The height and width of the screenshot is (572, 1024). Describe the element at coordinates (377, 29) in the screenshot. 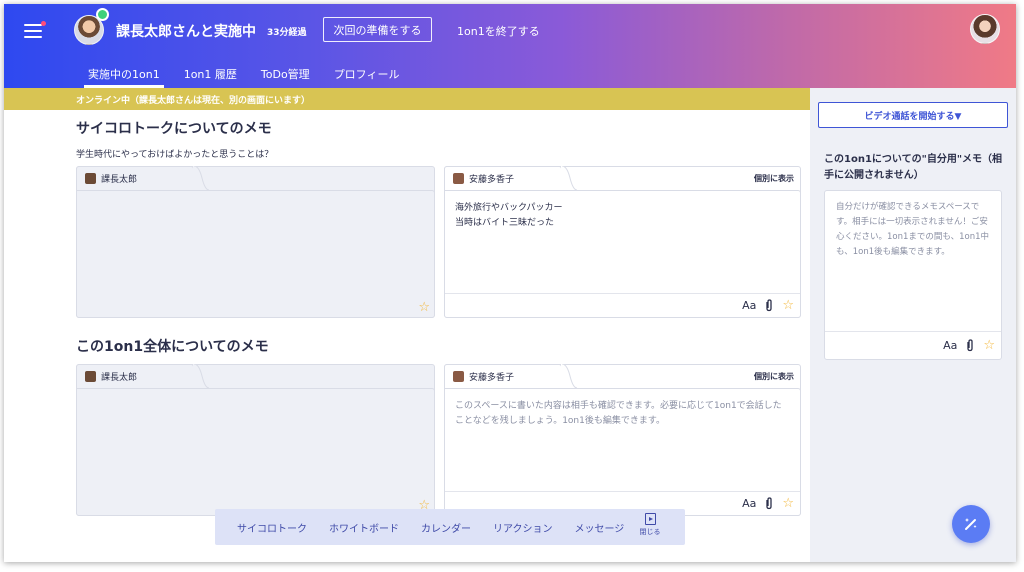

I see `prepare-next-button: 次回の準備をする` at that location.